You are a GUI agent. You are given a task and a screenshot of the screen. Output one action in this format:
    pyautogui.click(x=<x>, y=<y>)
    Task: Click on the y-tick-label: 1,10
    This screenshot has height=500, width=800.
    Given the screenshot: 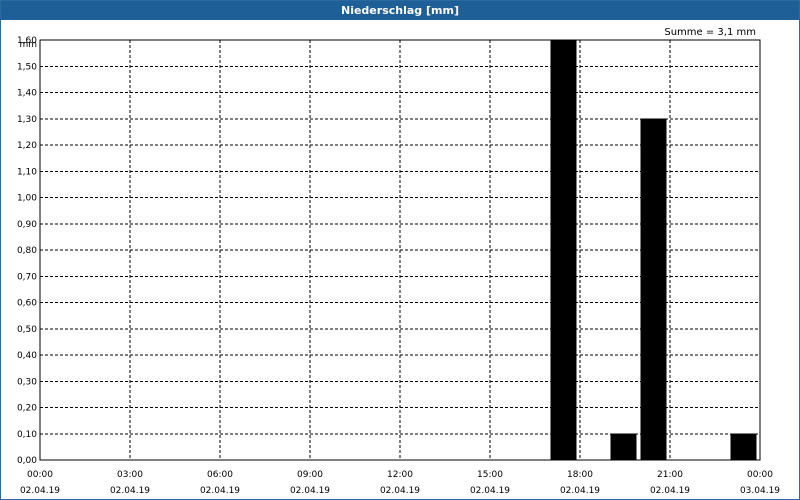 What is the action you would take?
    pyautogui.click(x=27, y=172)
    